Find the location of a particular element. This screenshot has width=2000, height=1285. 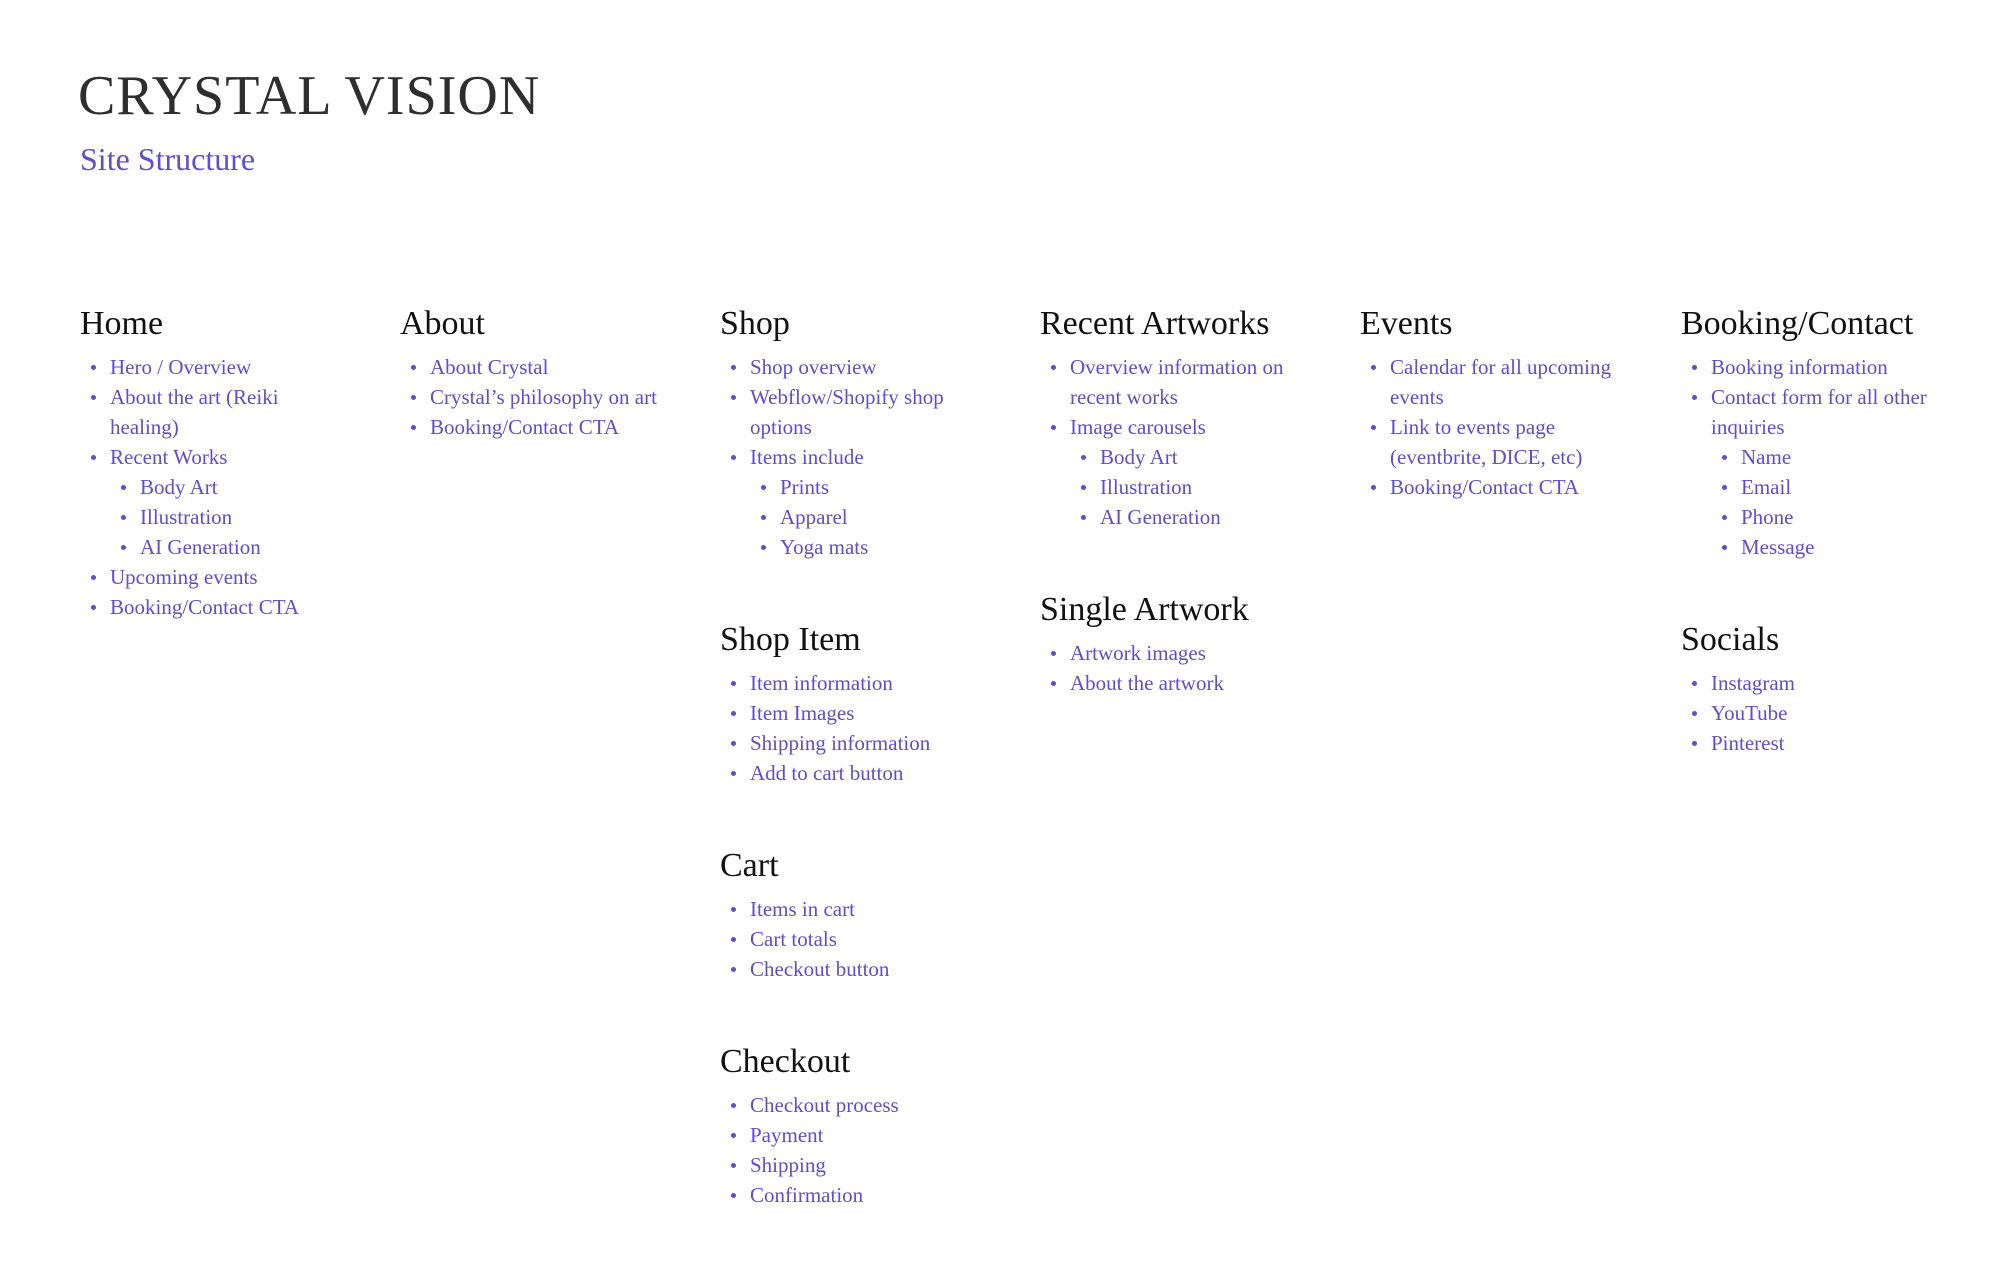

section-list: Items in cart Cart totals Checkout button is located at coordinates (855, 939).